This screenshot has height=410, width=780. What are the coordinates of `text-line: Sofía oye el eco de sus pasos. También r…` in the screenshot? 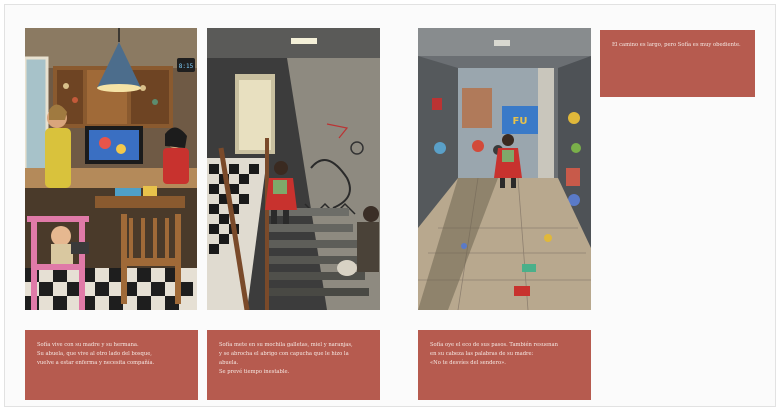 It's located at (494, 345).